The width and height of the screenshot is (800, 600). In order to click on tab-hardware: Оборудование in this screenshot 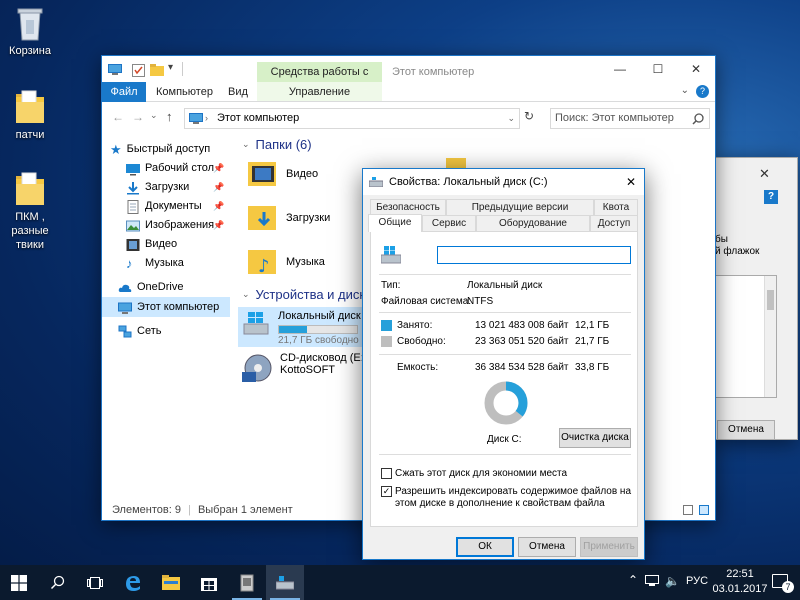, I will do `click(533, 223)`.